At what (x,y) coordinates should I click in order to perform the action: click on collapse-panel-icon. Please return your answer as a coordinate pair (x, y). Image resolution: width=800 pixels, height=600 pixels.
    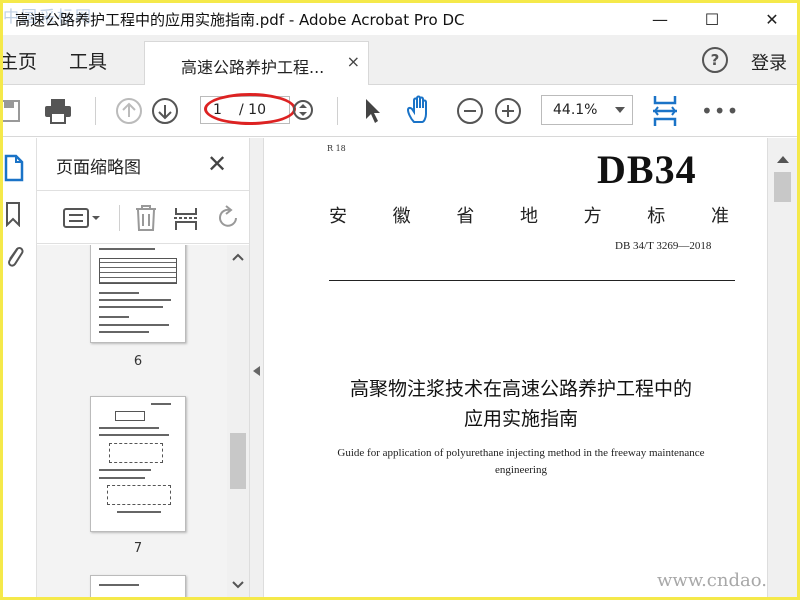
    Looking at the image, I should click on (256, 371).